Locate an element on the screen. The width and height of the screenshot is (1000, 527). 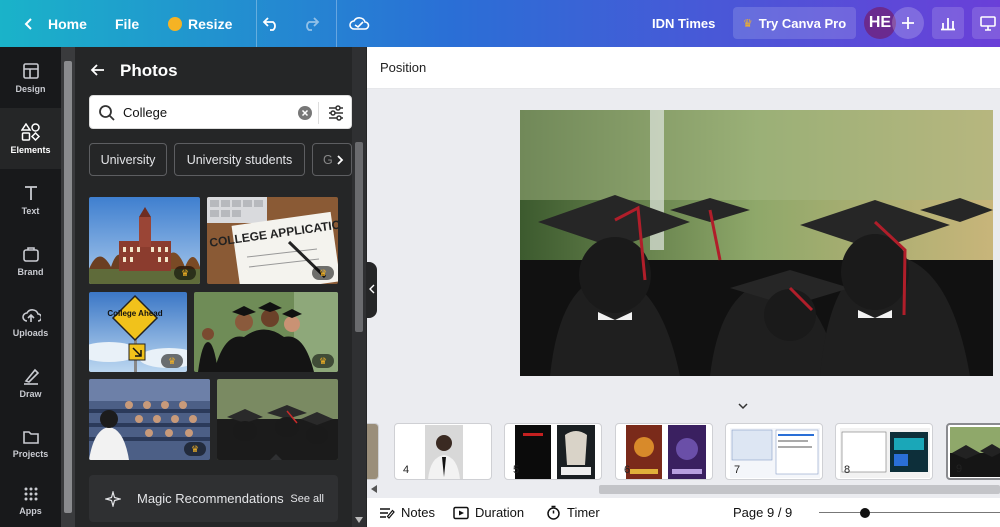
rail-item-draw: Draw is located at coordinates (30, 382).